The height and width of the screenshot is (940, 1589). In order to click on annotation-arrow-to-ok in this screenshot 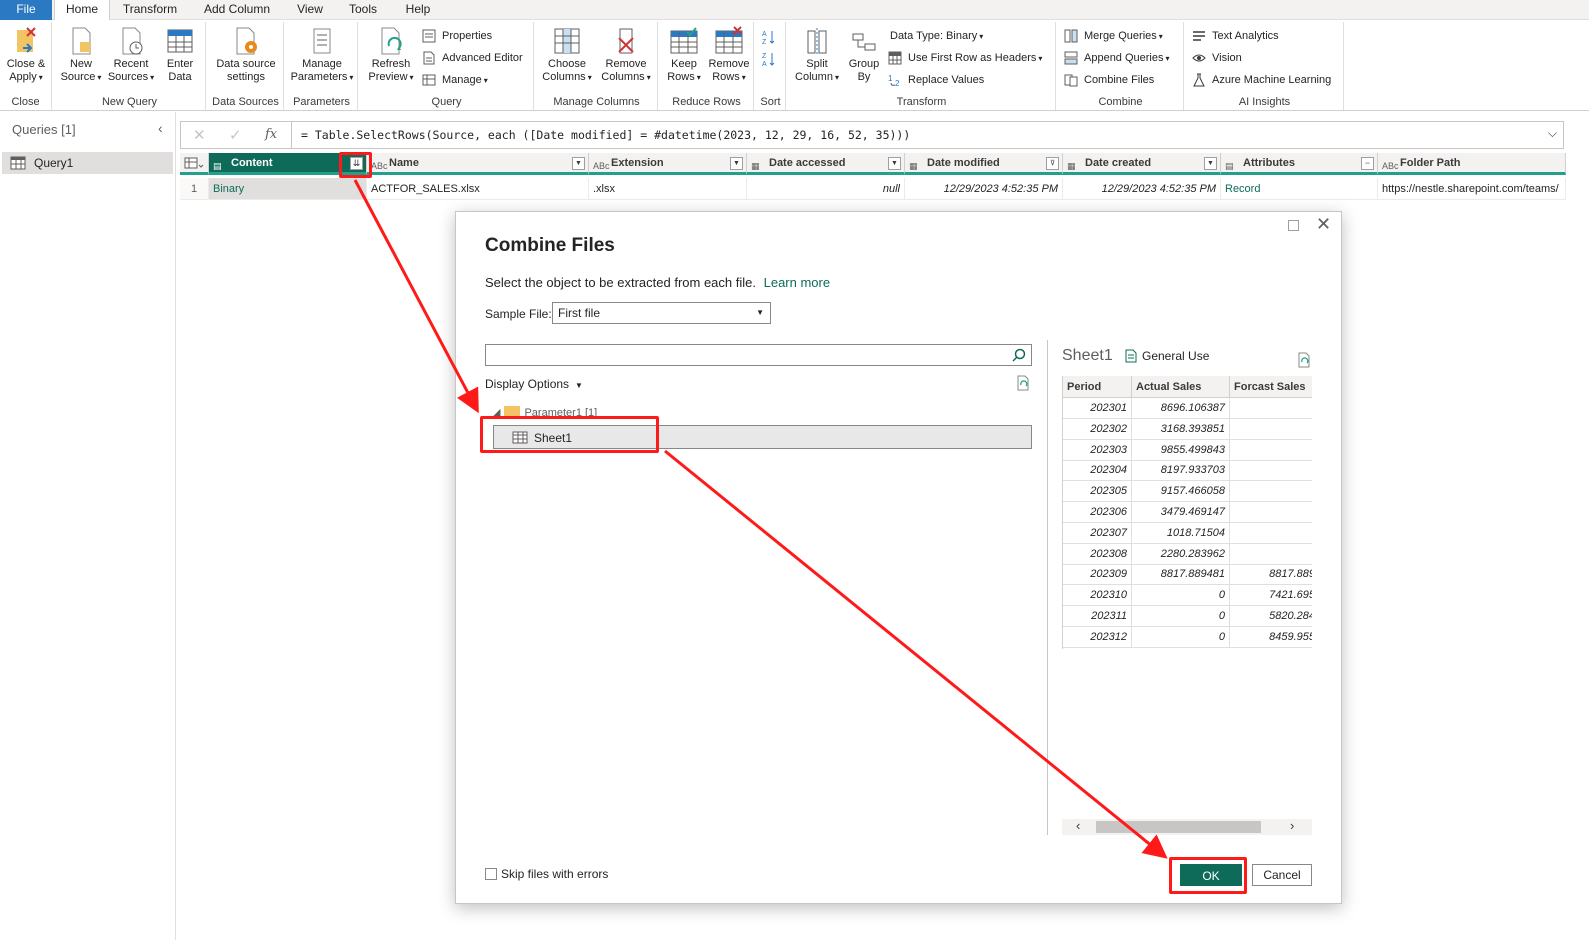, I will do `click(916, 654)`.